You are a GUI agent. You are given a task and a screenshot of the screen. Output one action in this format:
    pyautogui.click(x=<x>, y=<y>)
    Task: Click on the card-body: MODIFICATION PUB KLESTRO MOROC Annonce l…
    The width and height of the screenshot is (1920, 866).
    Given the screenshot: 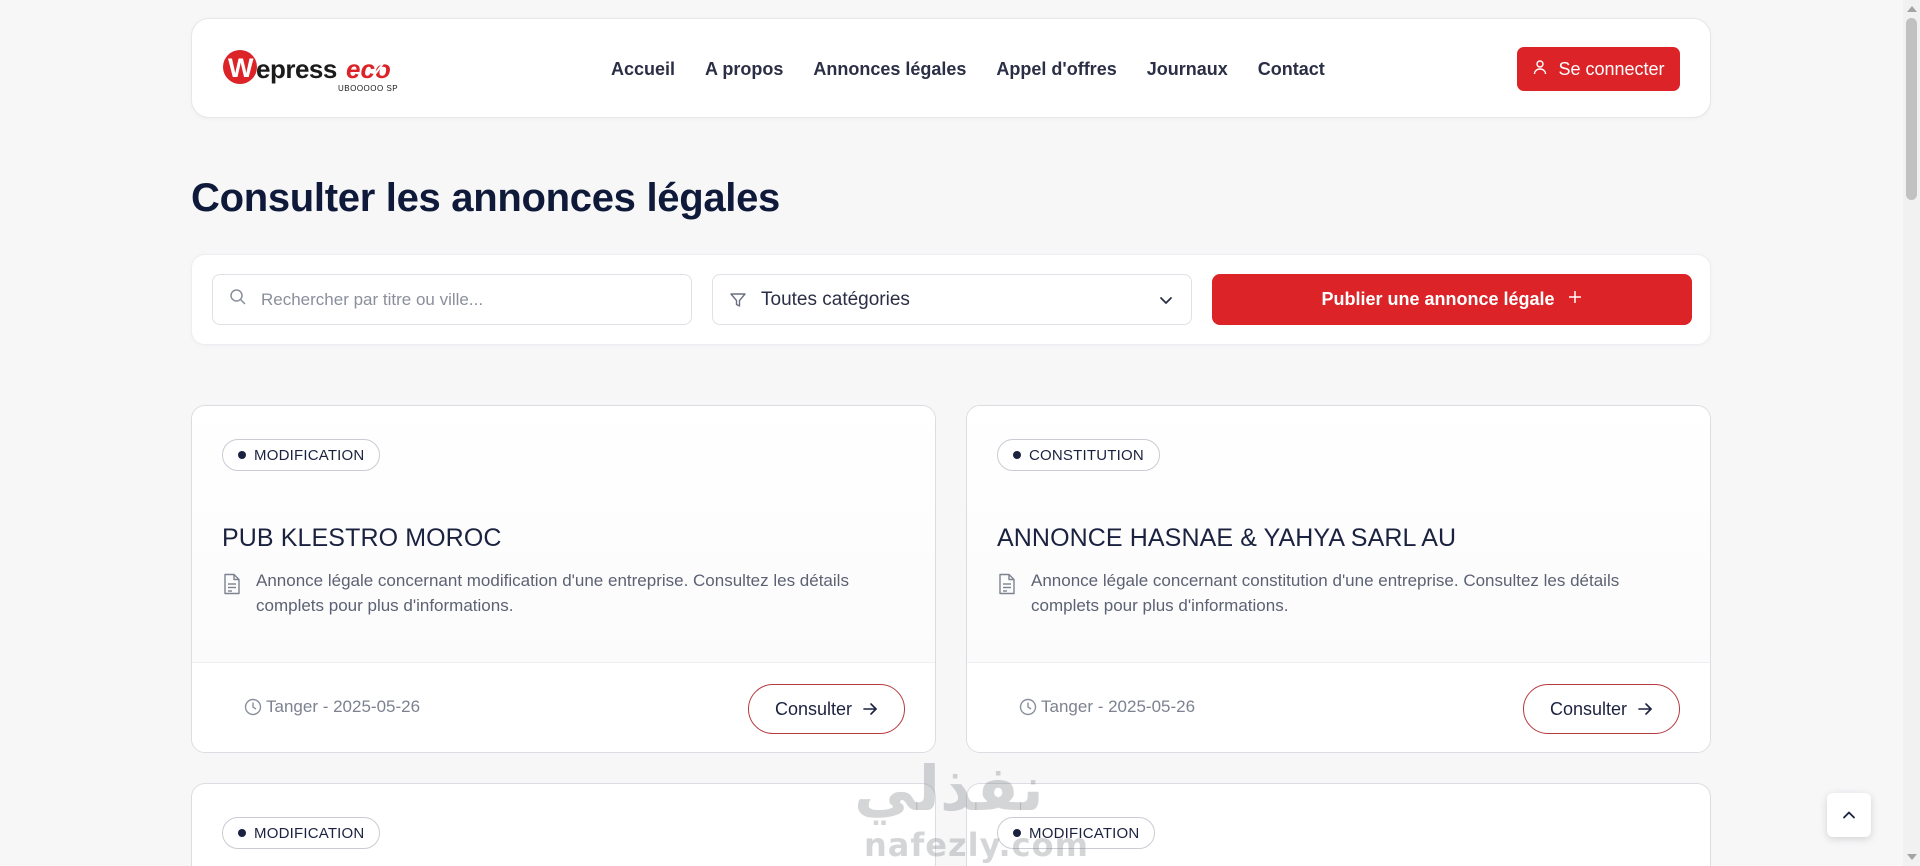 What is the action you would take?
    pyautogui.click(x=563, y=534)
    